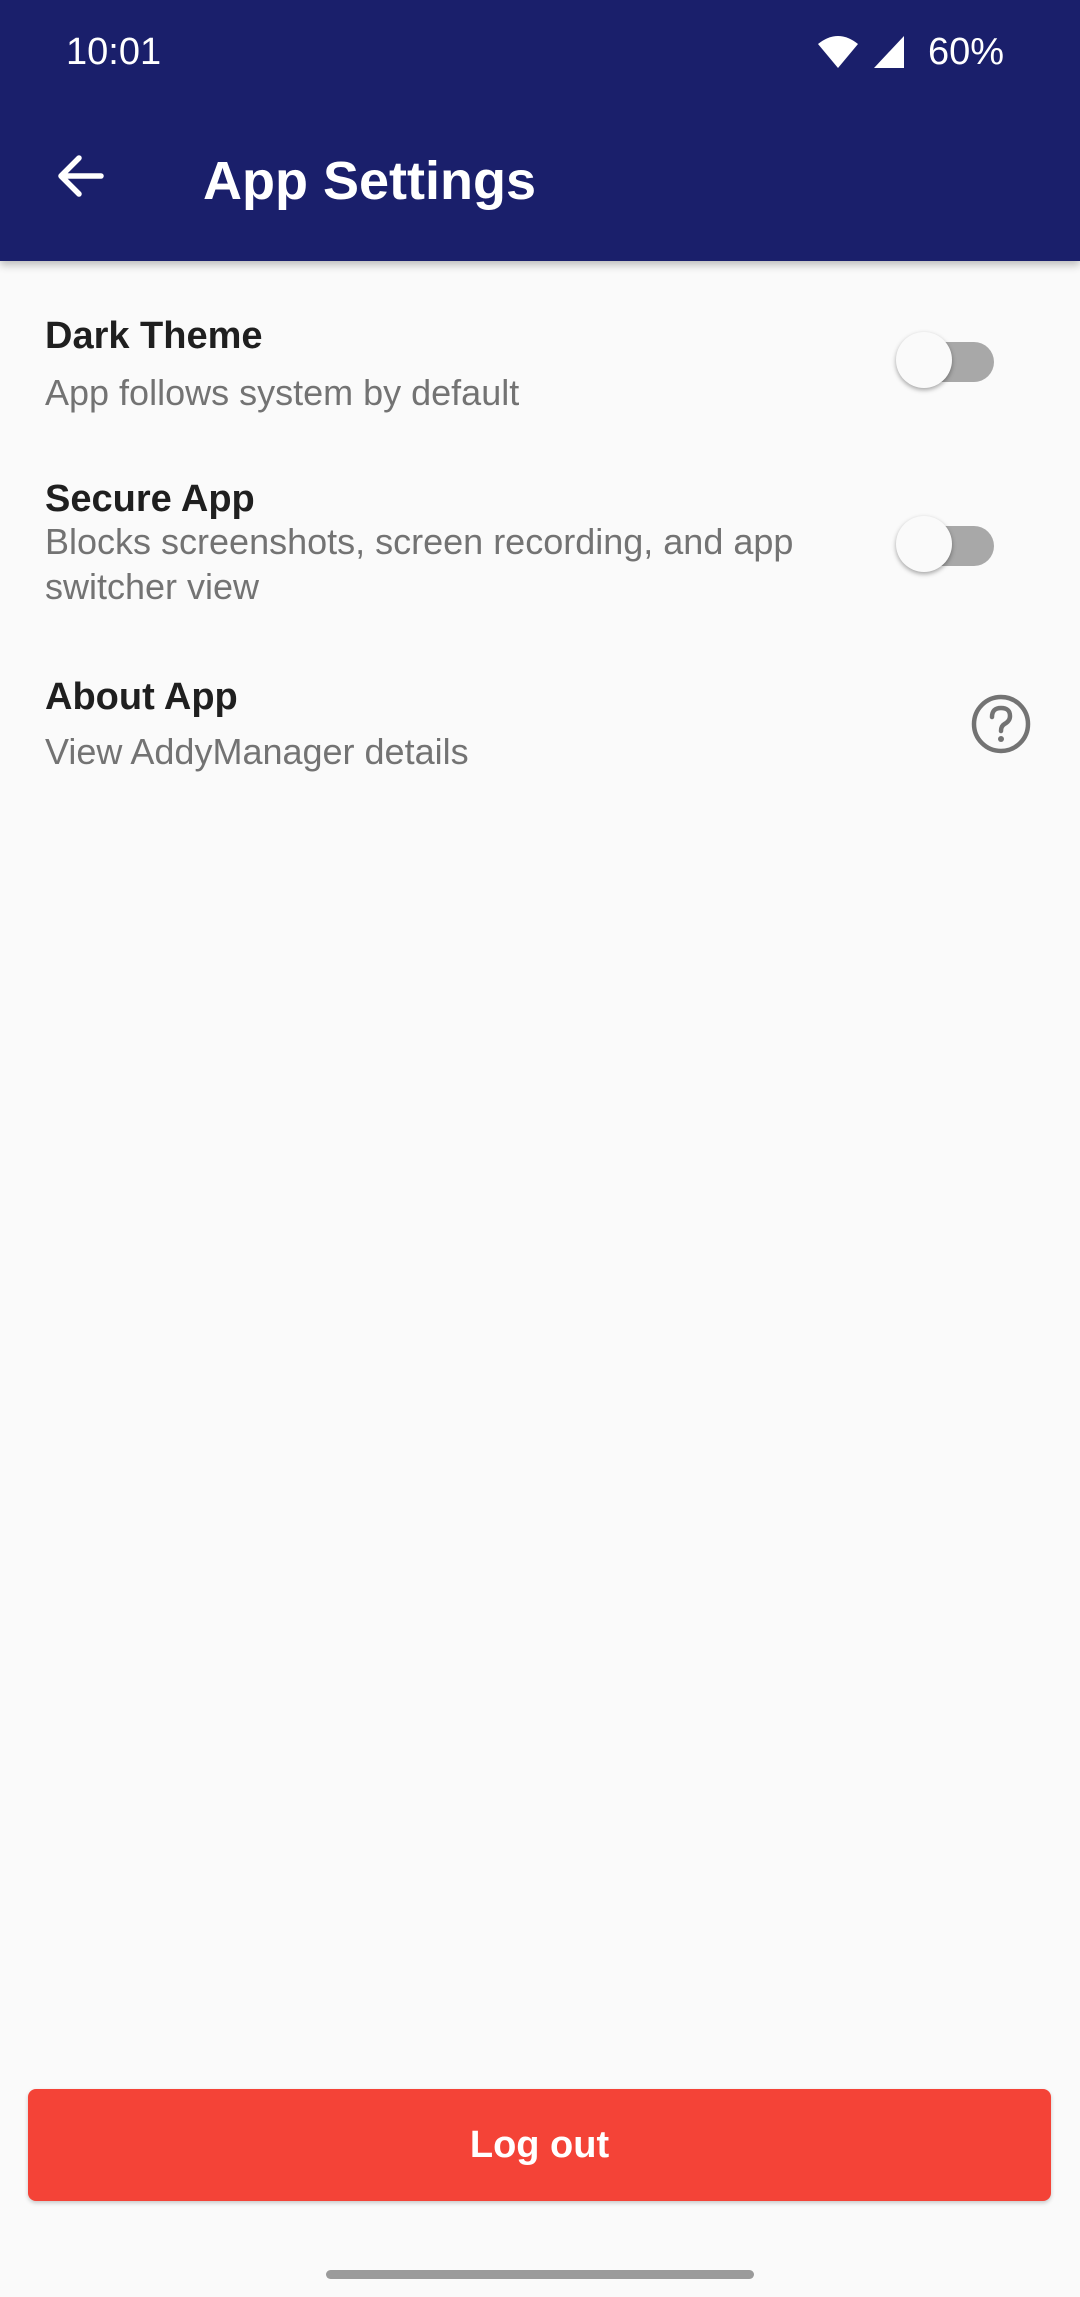 This screenshot has width=1080, height=2297. I want to click on arrow-left-icon, so click(80, 178).